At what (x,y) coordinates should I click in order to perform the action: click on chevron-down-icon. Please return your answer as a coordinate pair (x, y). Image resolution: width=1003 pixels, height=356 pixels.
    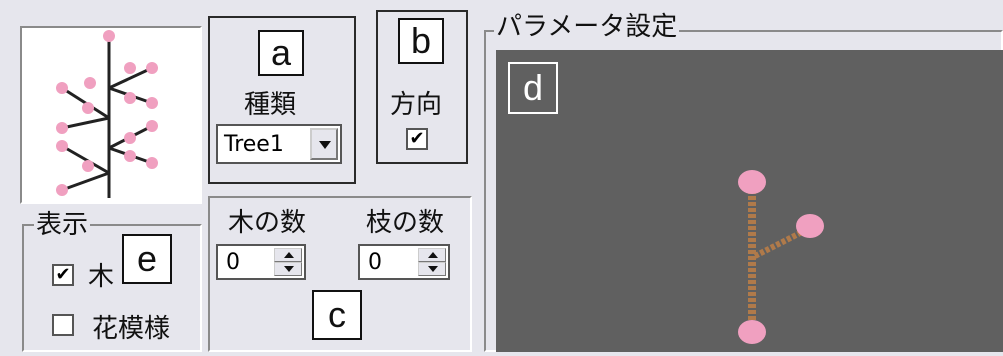
    Looking at the image, I should click on (324, 144).